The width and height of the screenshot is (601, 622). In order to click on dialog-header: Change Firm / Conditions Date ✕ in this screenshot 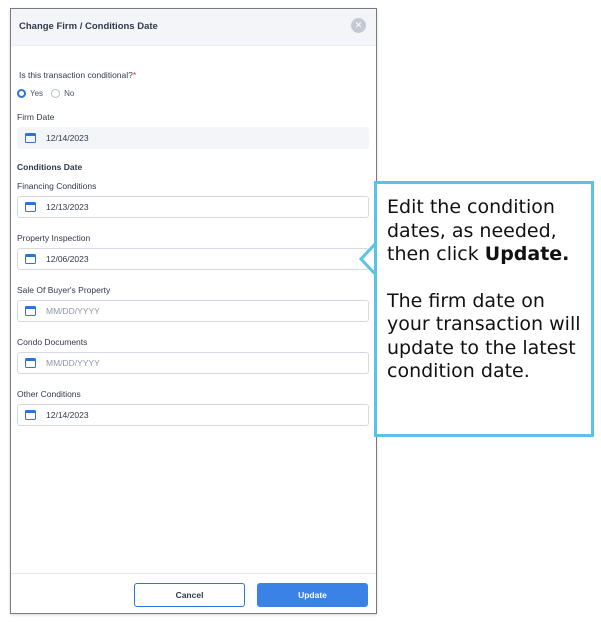, I will do `click(193, 27)`.